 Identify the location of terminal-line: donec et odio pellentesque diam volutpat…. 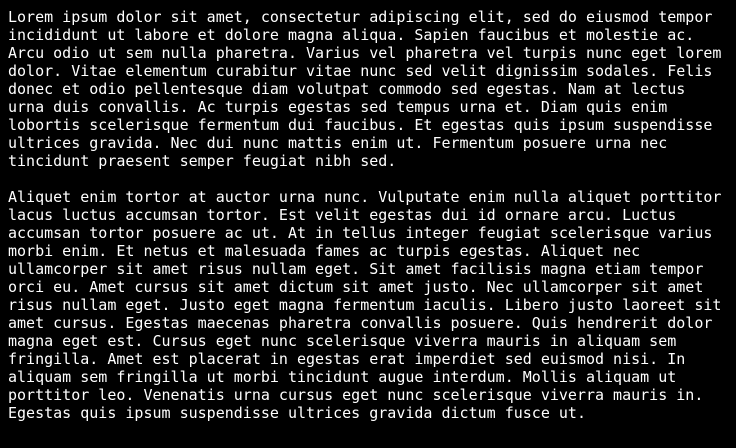
(347, 89).